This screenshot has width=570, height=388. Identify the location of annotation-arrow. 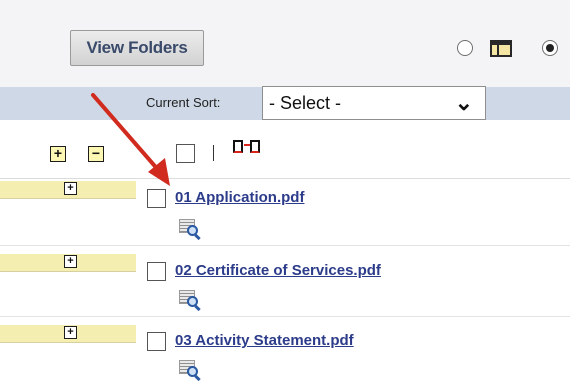
(130, 139).